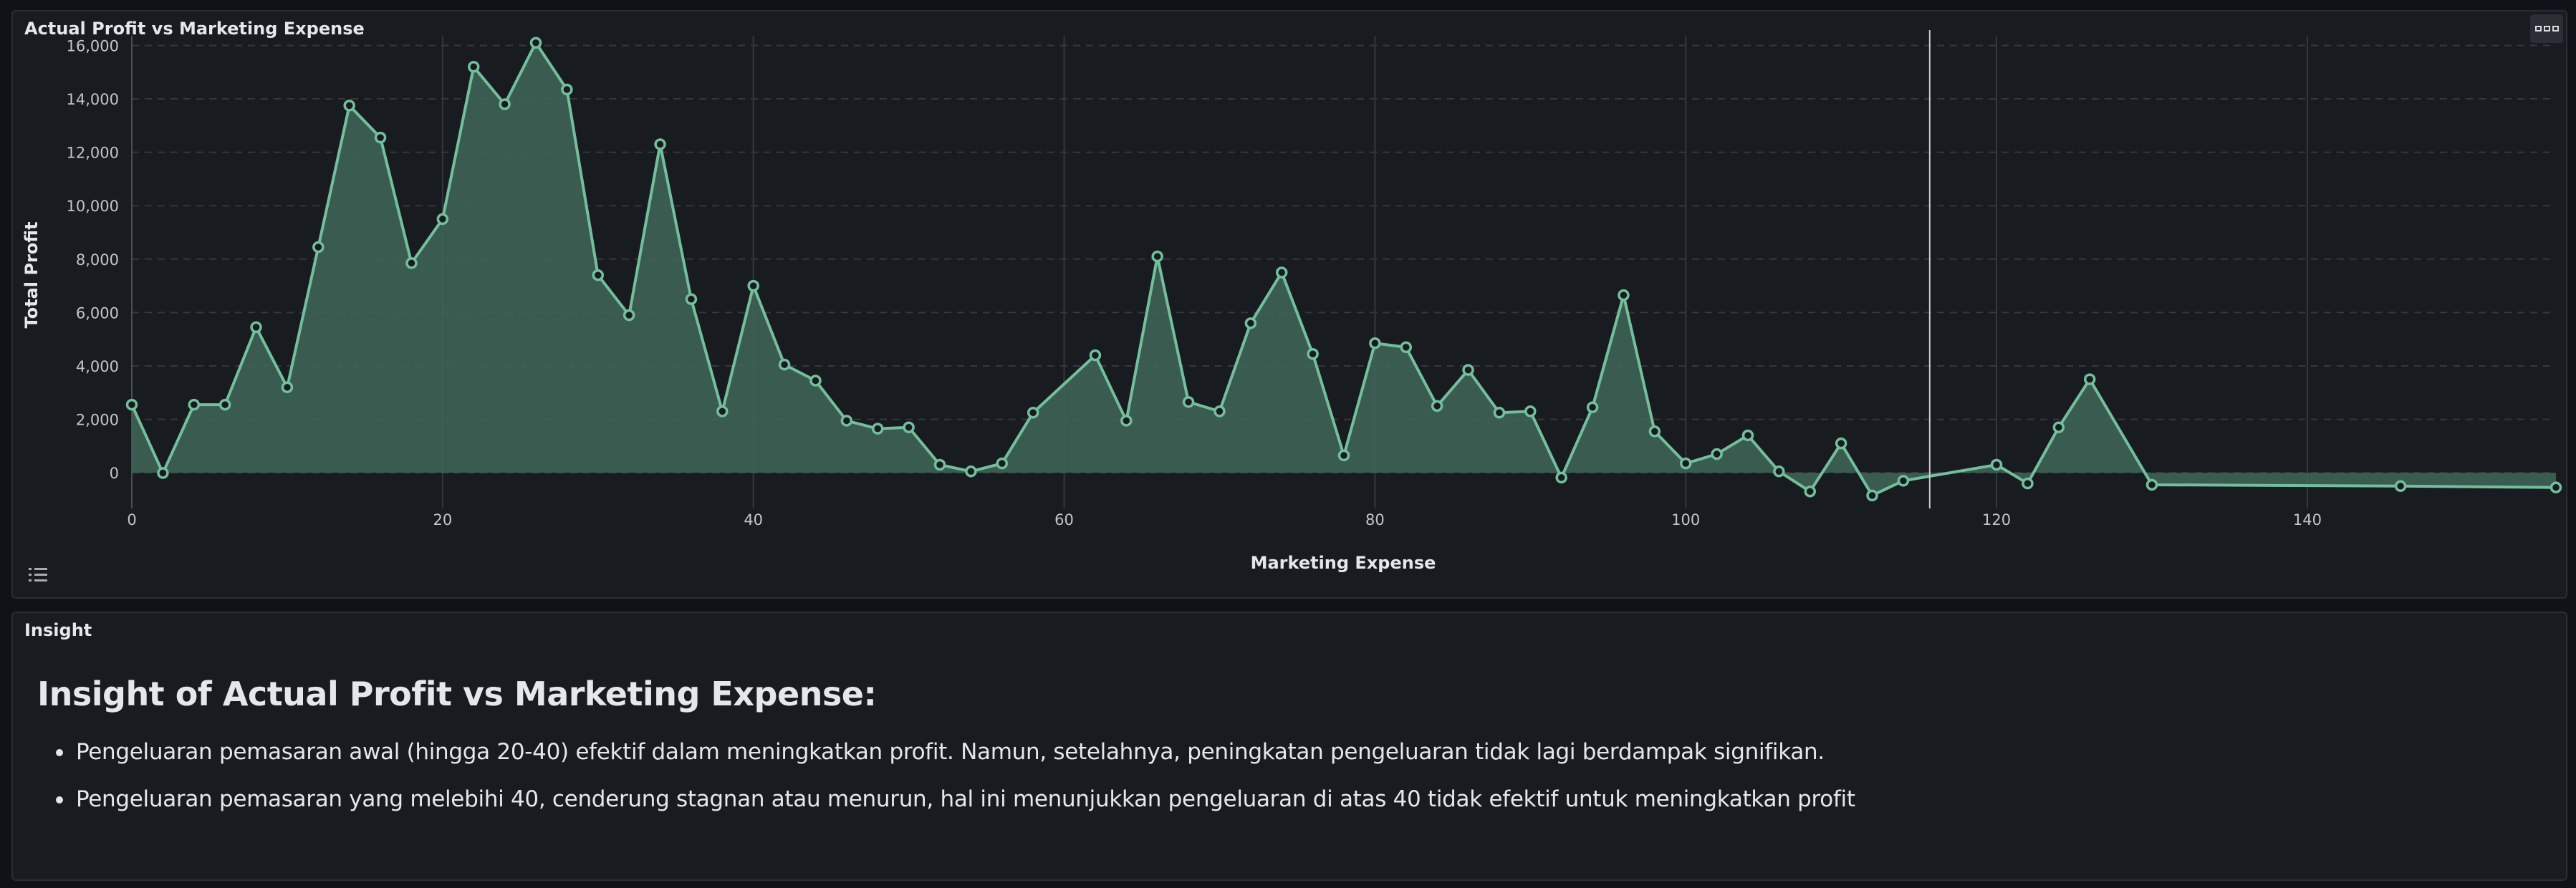  Describe the element at coordinates (93, 153) in the screenshot. I see `y-tick-label: 12,000` at that location.